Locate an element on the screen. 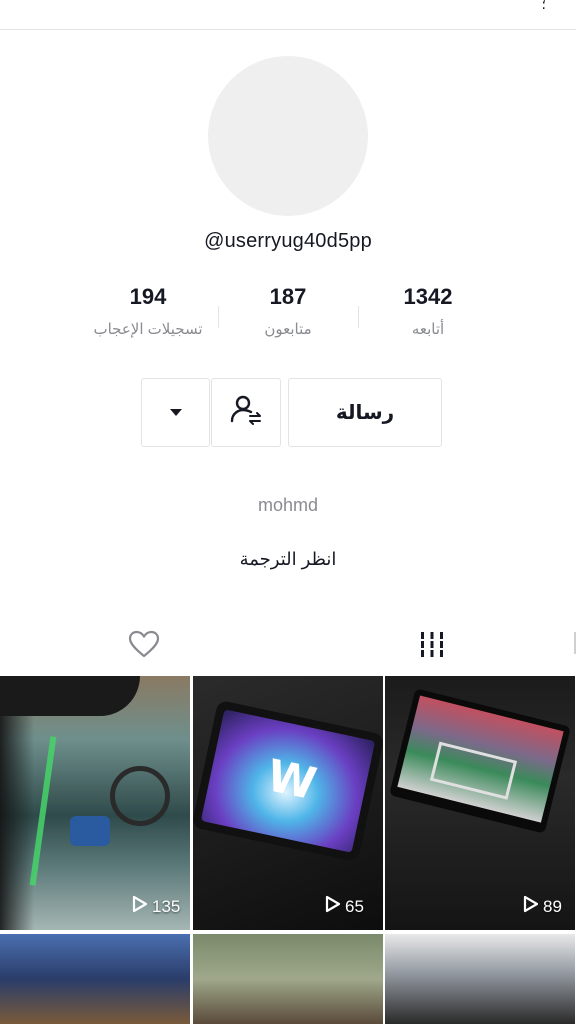 The image size is (576, 1024). view-count-label: 135 is located at coordinates (166, 906).